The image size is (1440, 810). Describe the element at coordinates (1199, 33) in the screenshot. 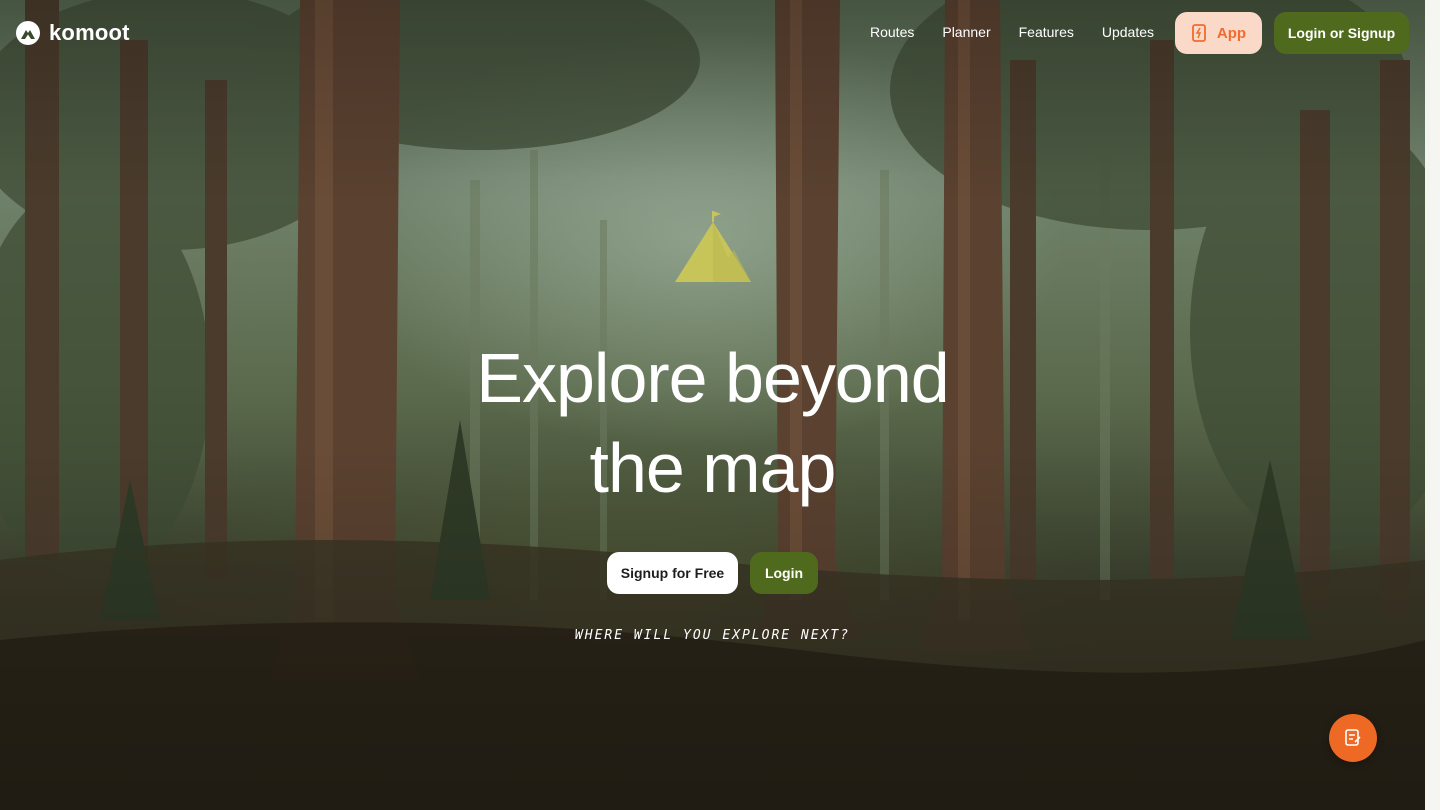

I see `phone-icon` at that location.